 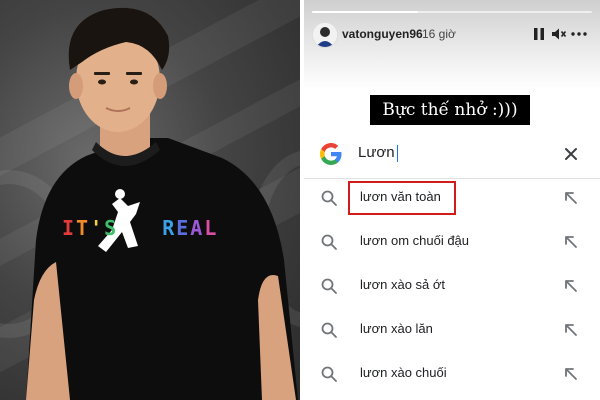 What do you see at coordinates (183, 228) in the screenshot?
I see `shirt-letter: E` at bounding box center [183, 228].